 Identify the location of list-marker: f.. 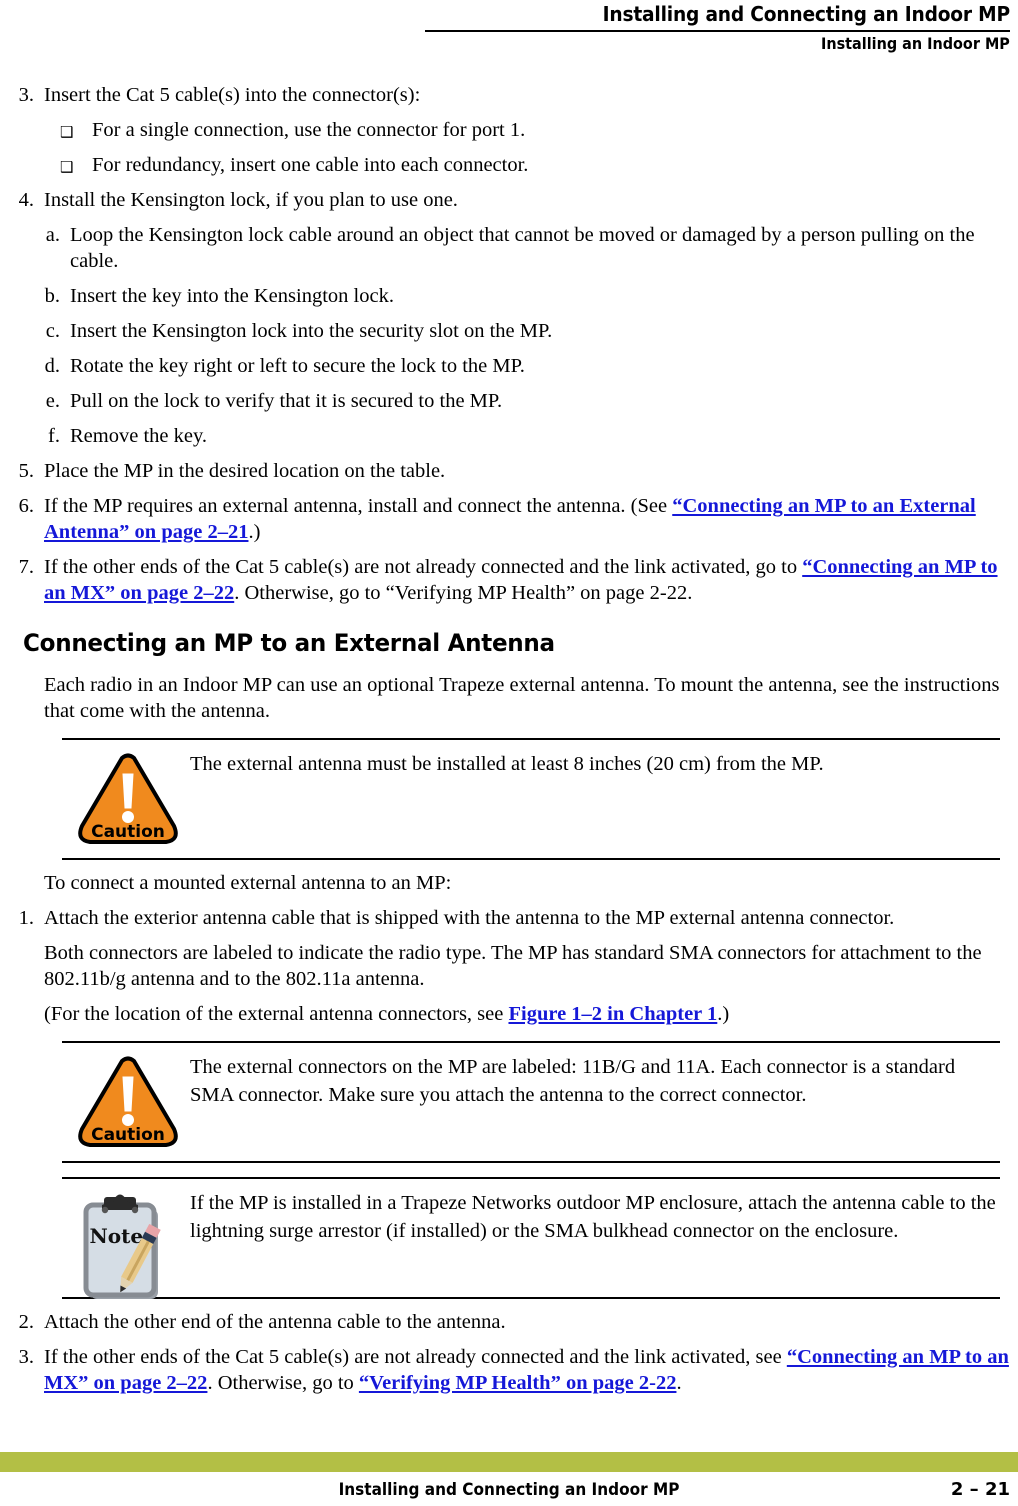
(54, 436).